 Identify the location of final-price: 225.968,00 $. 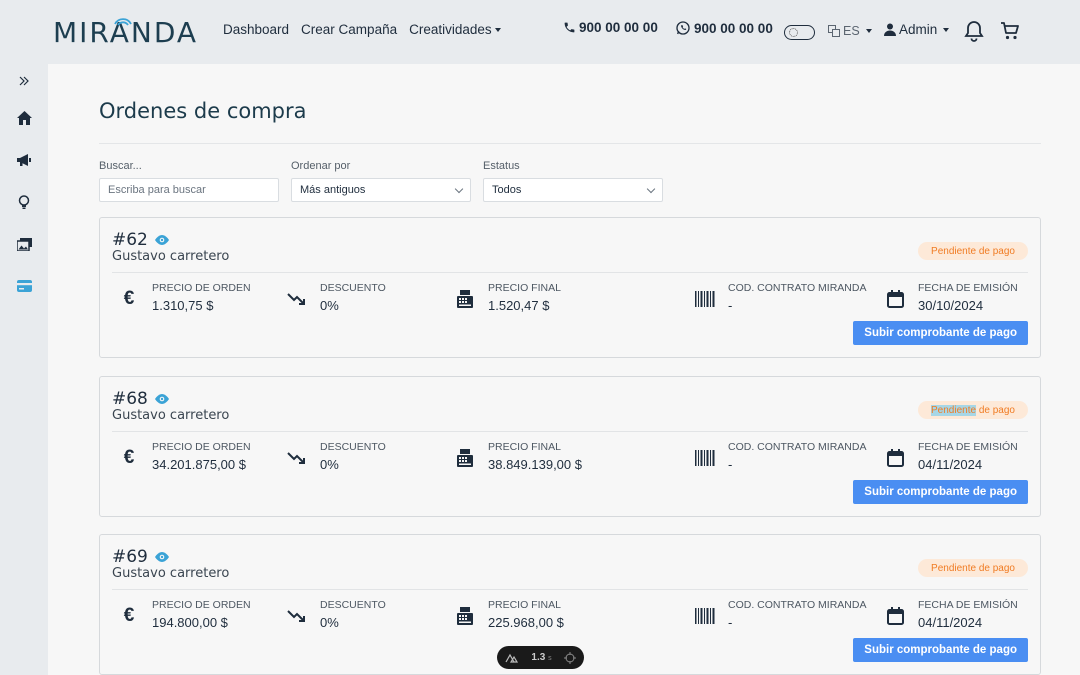
(526, 622).